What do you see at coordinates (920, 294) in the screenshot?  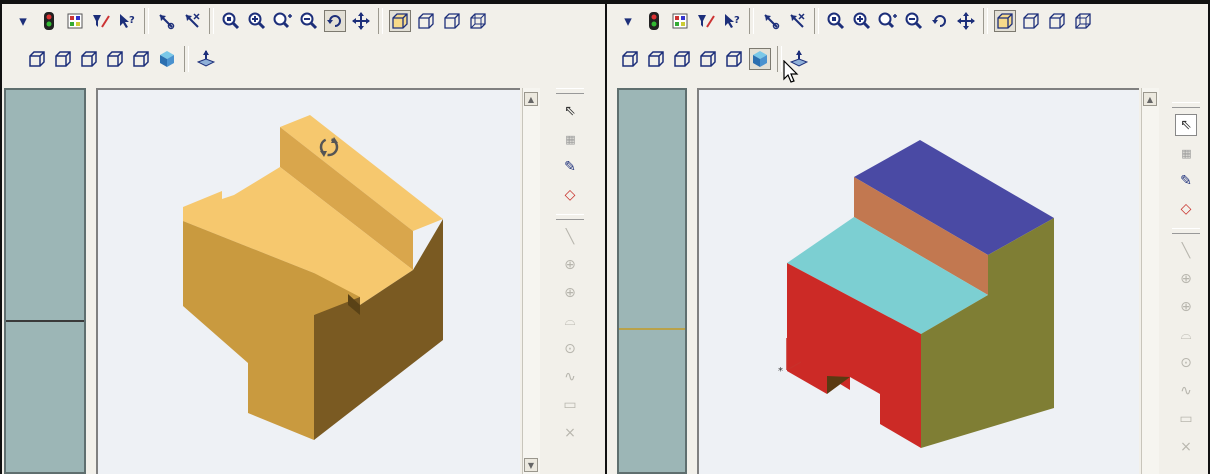 I see `multicolor-block-model` at bounding box center [920, 294].